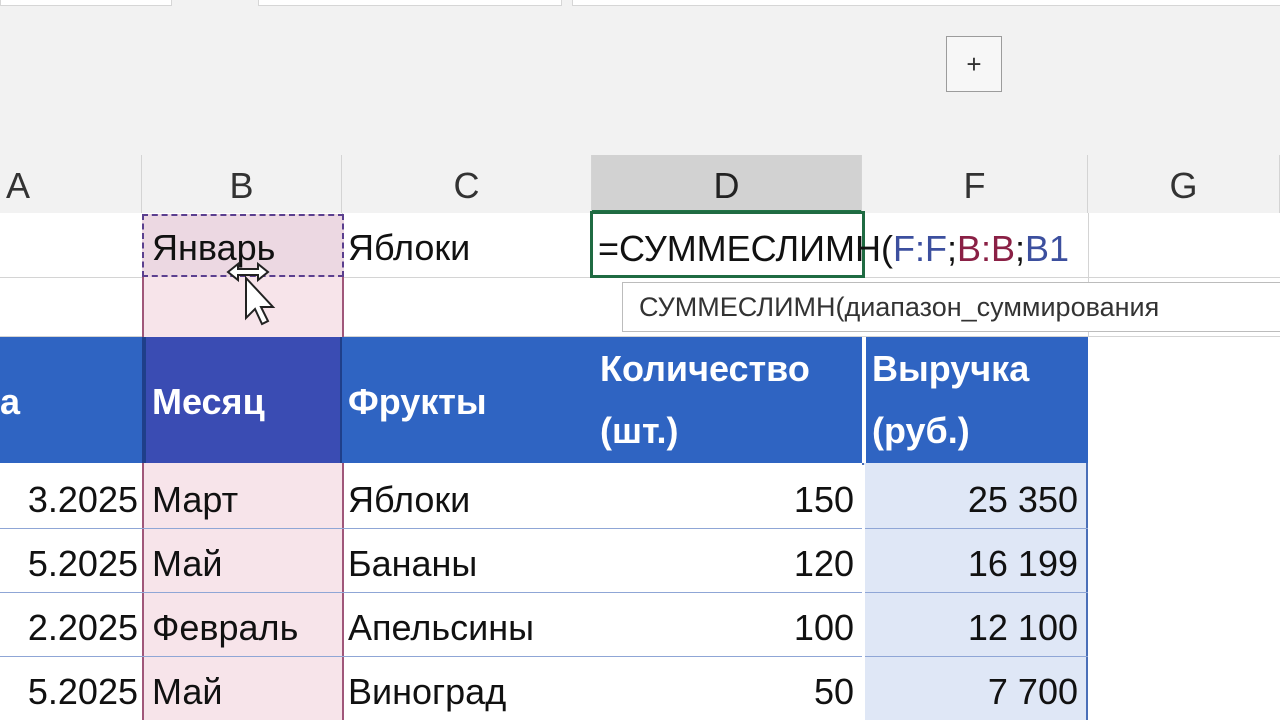 The image size is (1280, 727). I want to click on cell-date: 2.2025, so click(69, 625).